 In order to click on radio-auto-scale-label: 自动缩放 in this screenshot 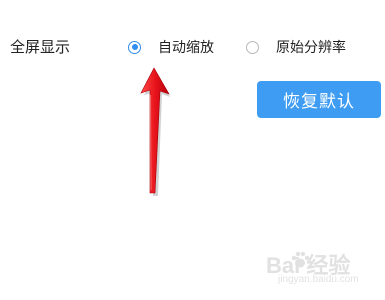, I will do `click(186, 47)`.